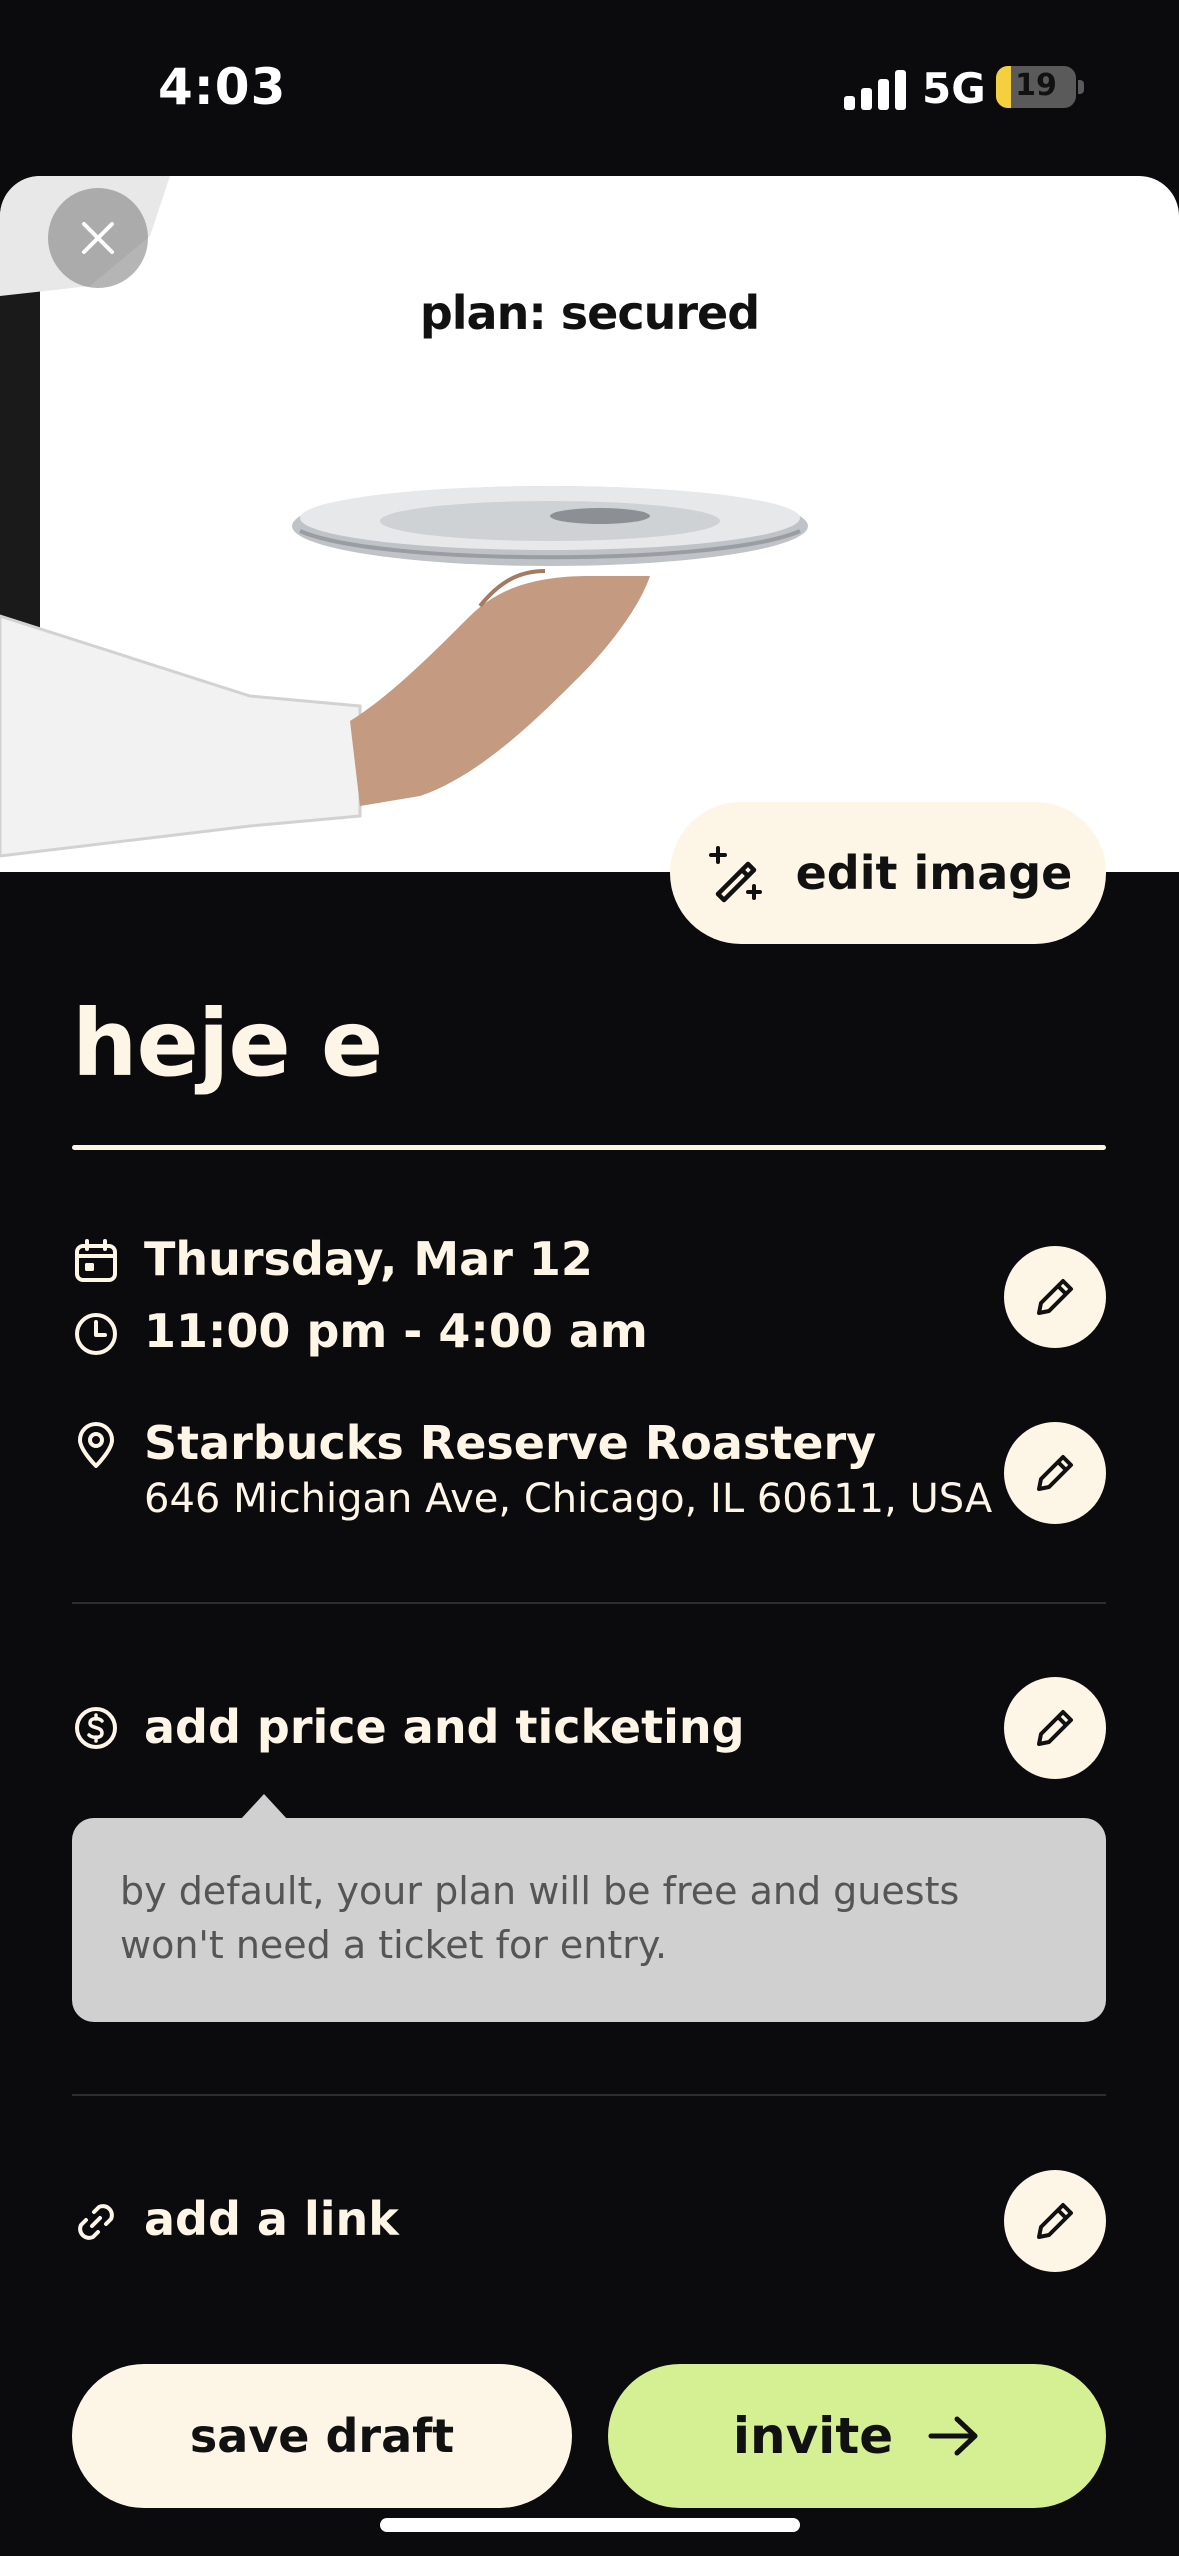 This screenshot has width=1179, height=2556. Describe the element at coordinates (222, 87) in the screenshot. I see `status-time: 4:03` at that location.